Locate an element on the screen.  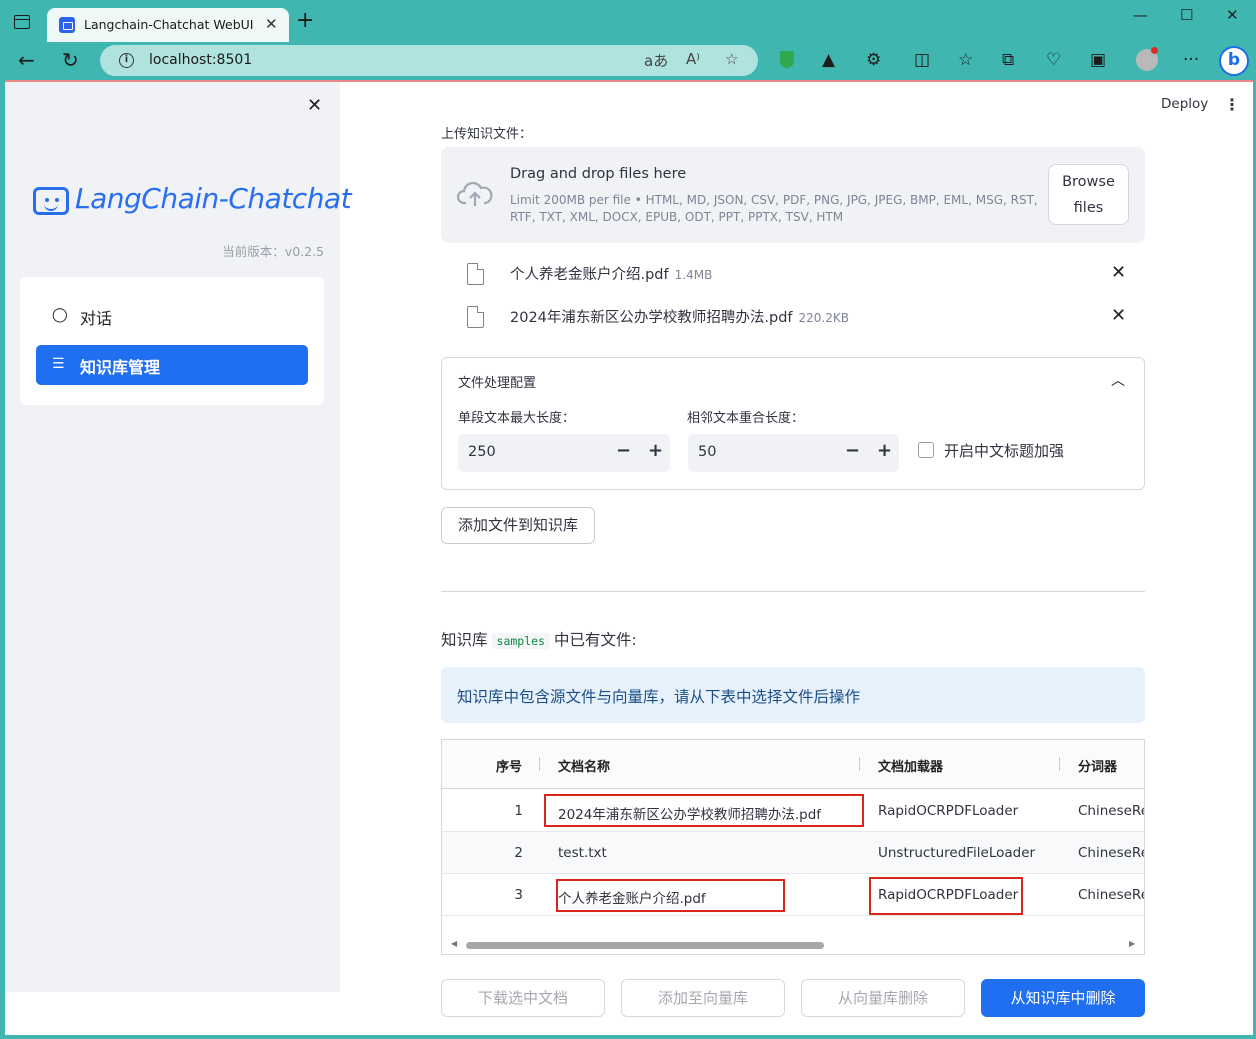
read-aloud-icon: A⁾ is located at coordinates (693, 59).